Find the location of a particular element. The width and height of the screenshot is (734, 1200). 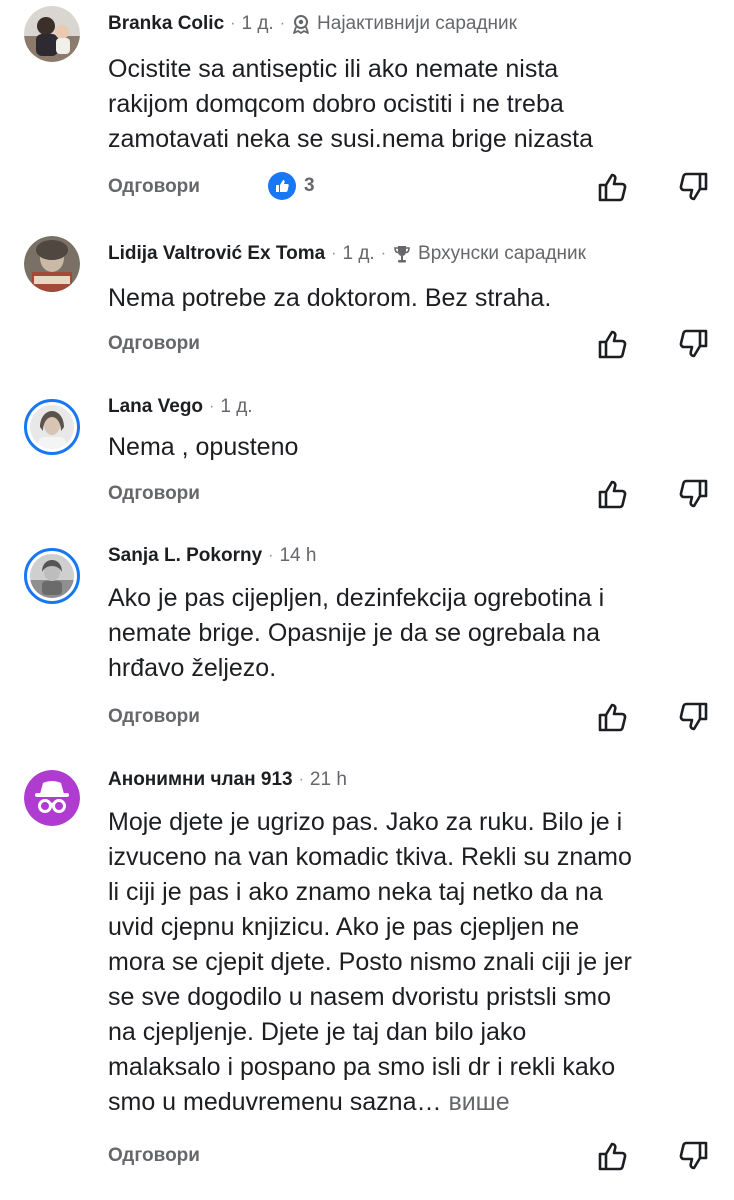

top-contributor-icon is located at coordinates (301, 24).